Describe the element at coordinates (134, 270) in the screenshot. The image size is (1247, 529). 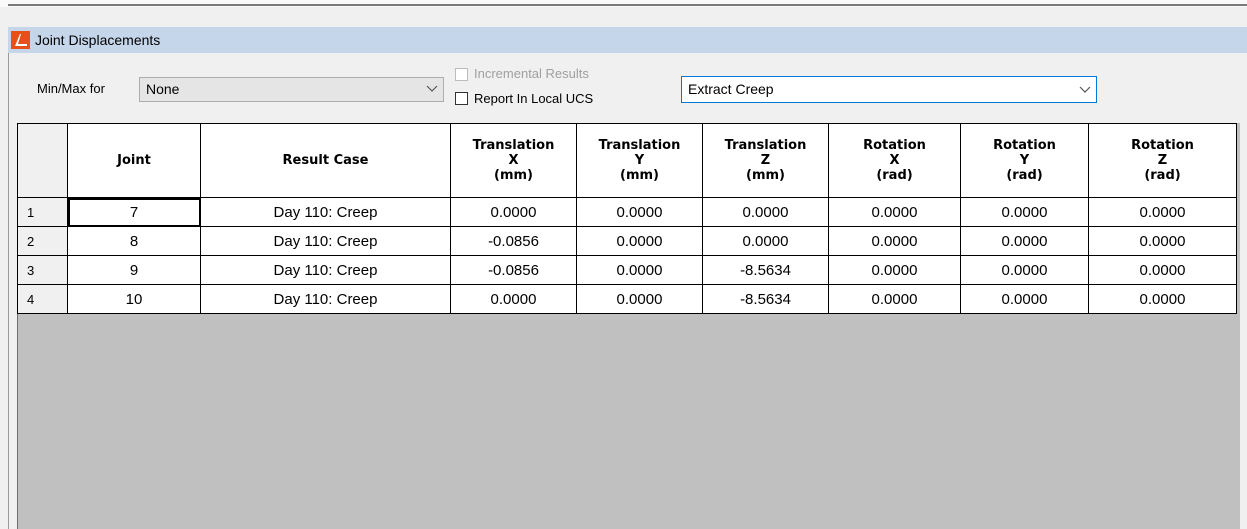
I see `cell-joint: 9` at that location.